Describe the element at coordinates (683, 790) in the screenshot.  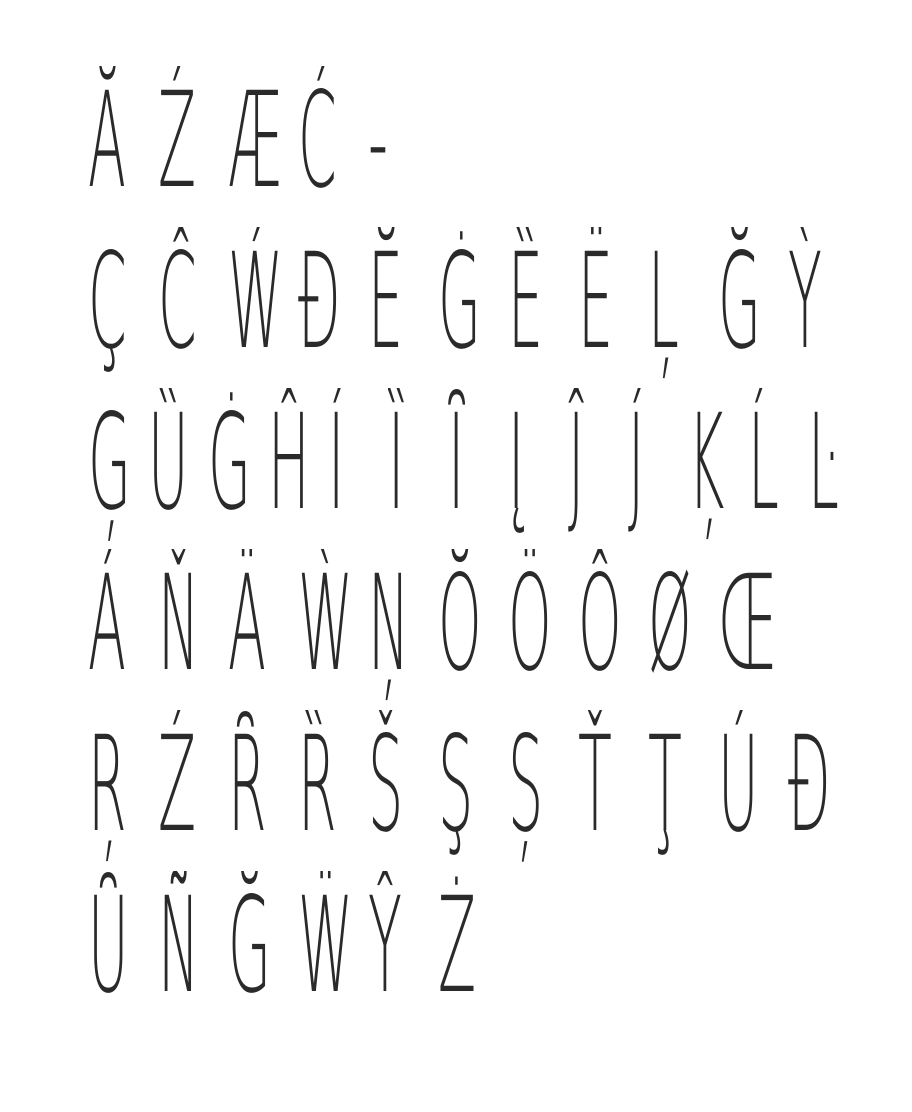
I see `glyph-cell: Ţ` at that location.